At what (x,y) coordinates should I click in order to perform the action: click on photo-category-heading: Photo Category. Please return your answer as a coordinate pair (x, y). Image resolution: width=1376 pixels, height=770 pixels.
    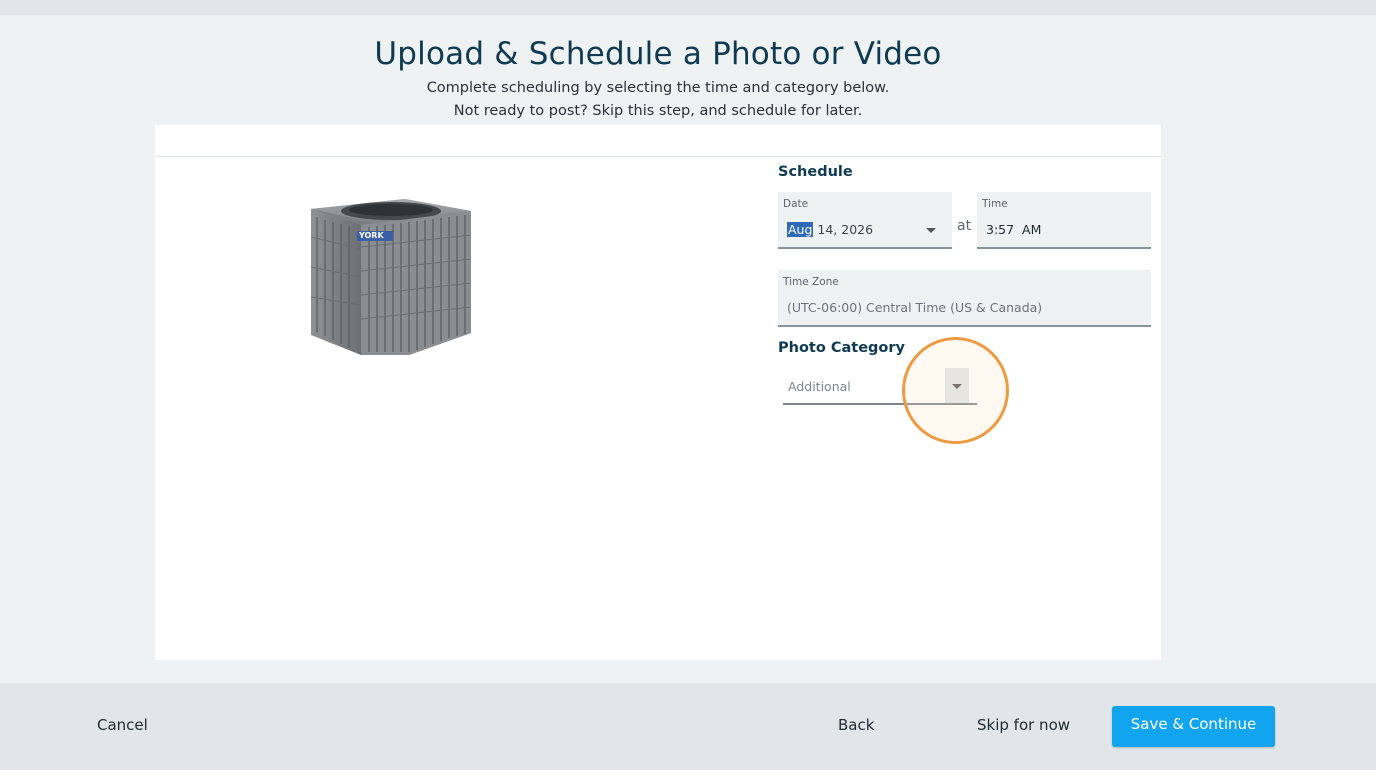
    Looking at the image, I should click on (841, 348).